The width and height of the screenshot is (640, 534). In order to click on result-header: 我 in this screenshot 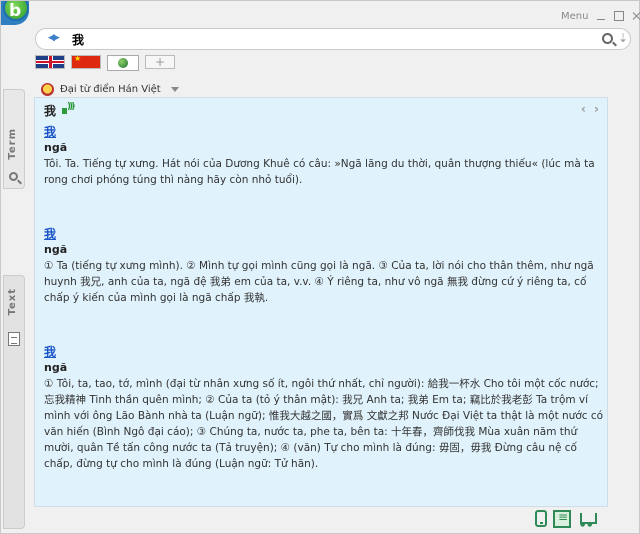, I will do `click(60, 110)`.